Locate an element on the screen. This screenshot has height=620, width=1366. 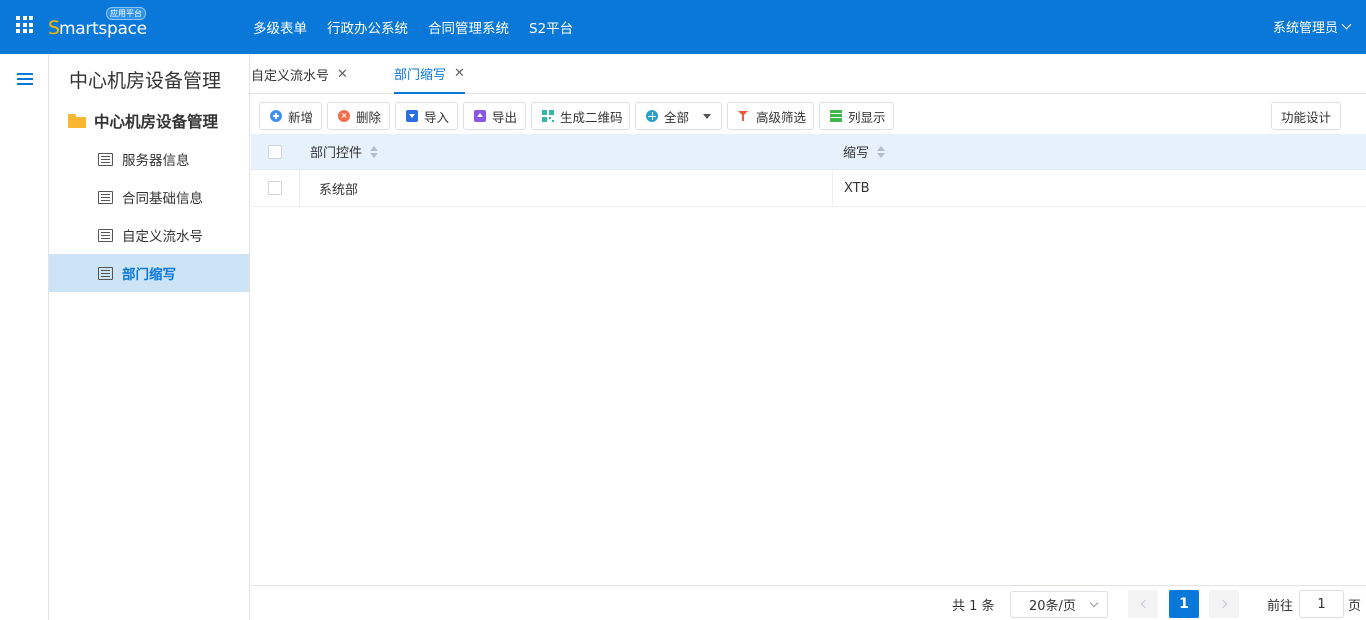
page-size-select: 20条/页 is located at coordinates (1059, 604).